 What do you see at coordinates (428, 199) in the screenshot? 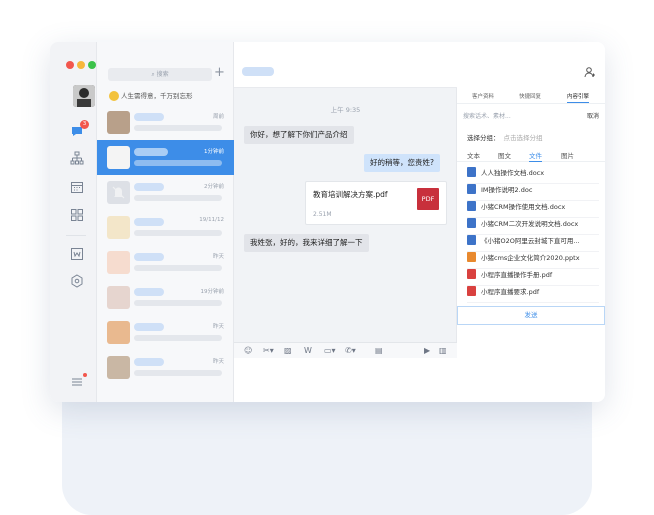
I see `pdf-icon: PDF` at bounding box center [428, 199].